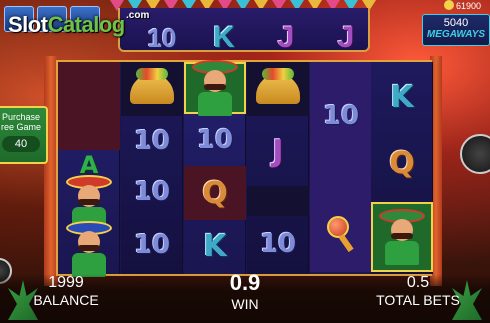 Image resolution: width=490 pixels, height=323 pixels. Describe the element at coordinates (449, 5) in the screenshot. I see `coin-icon` at that location.